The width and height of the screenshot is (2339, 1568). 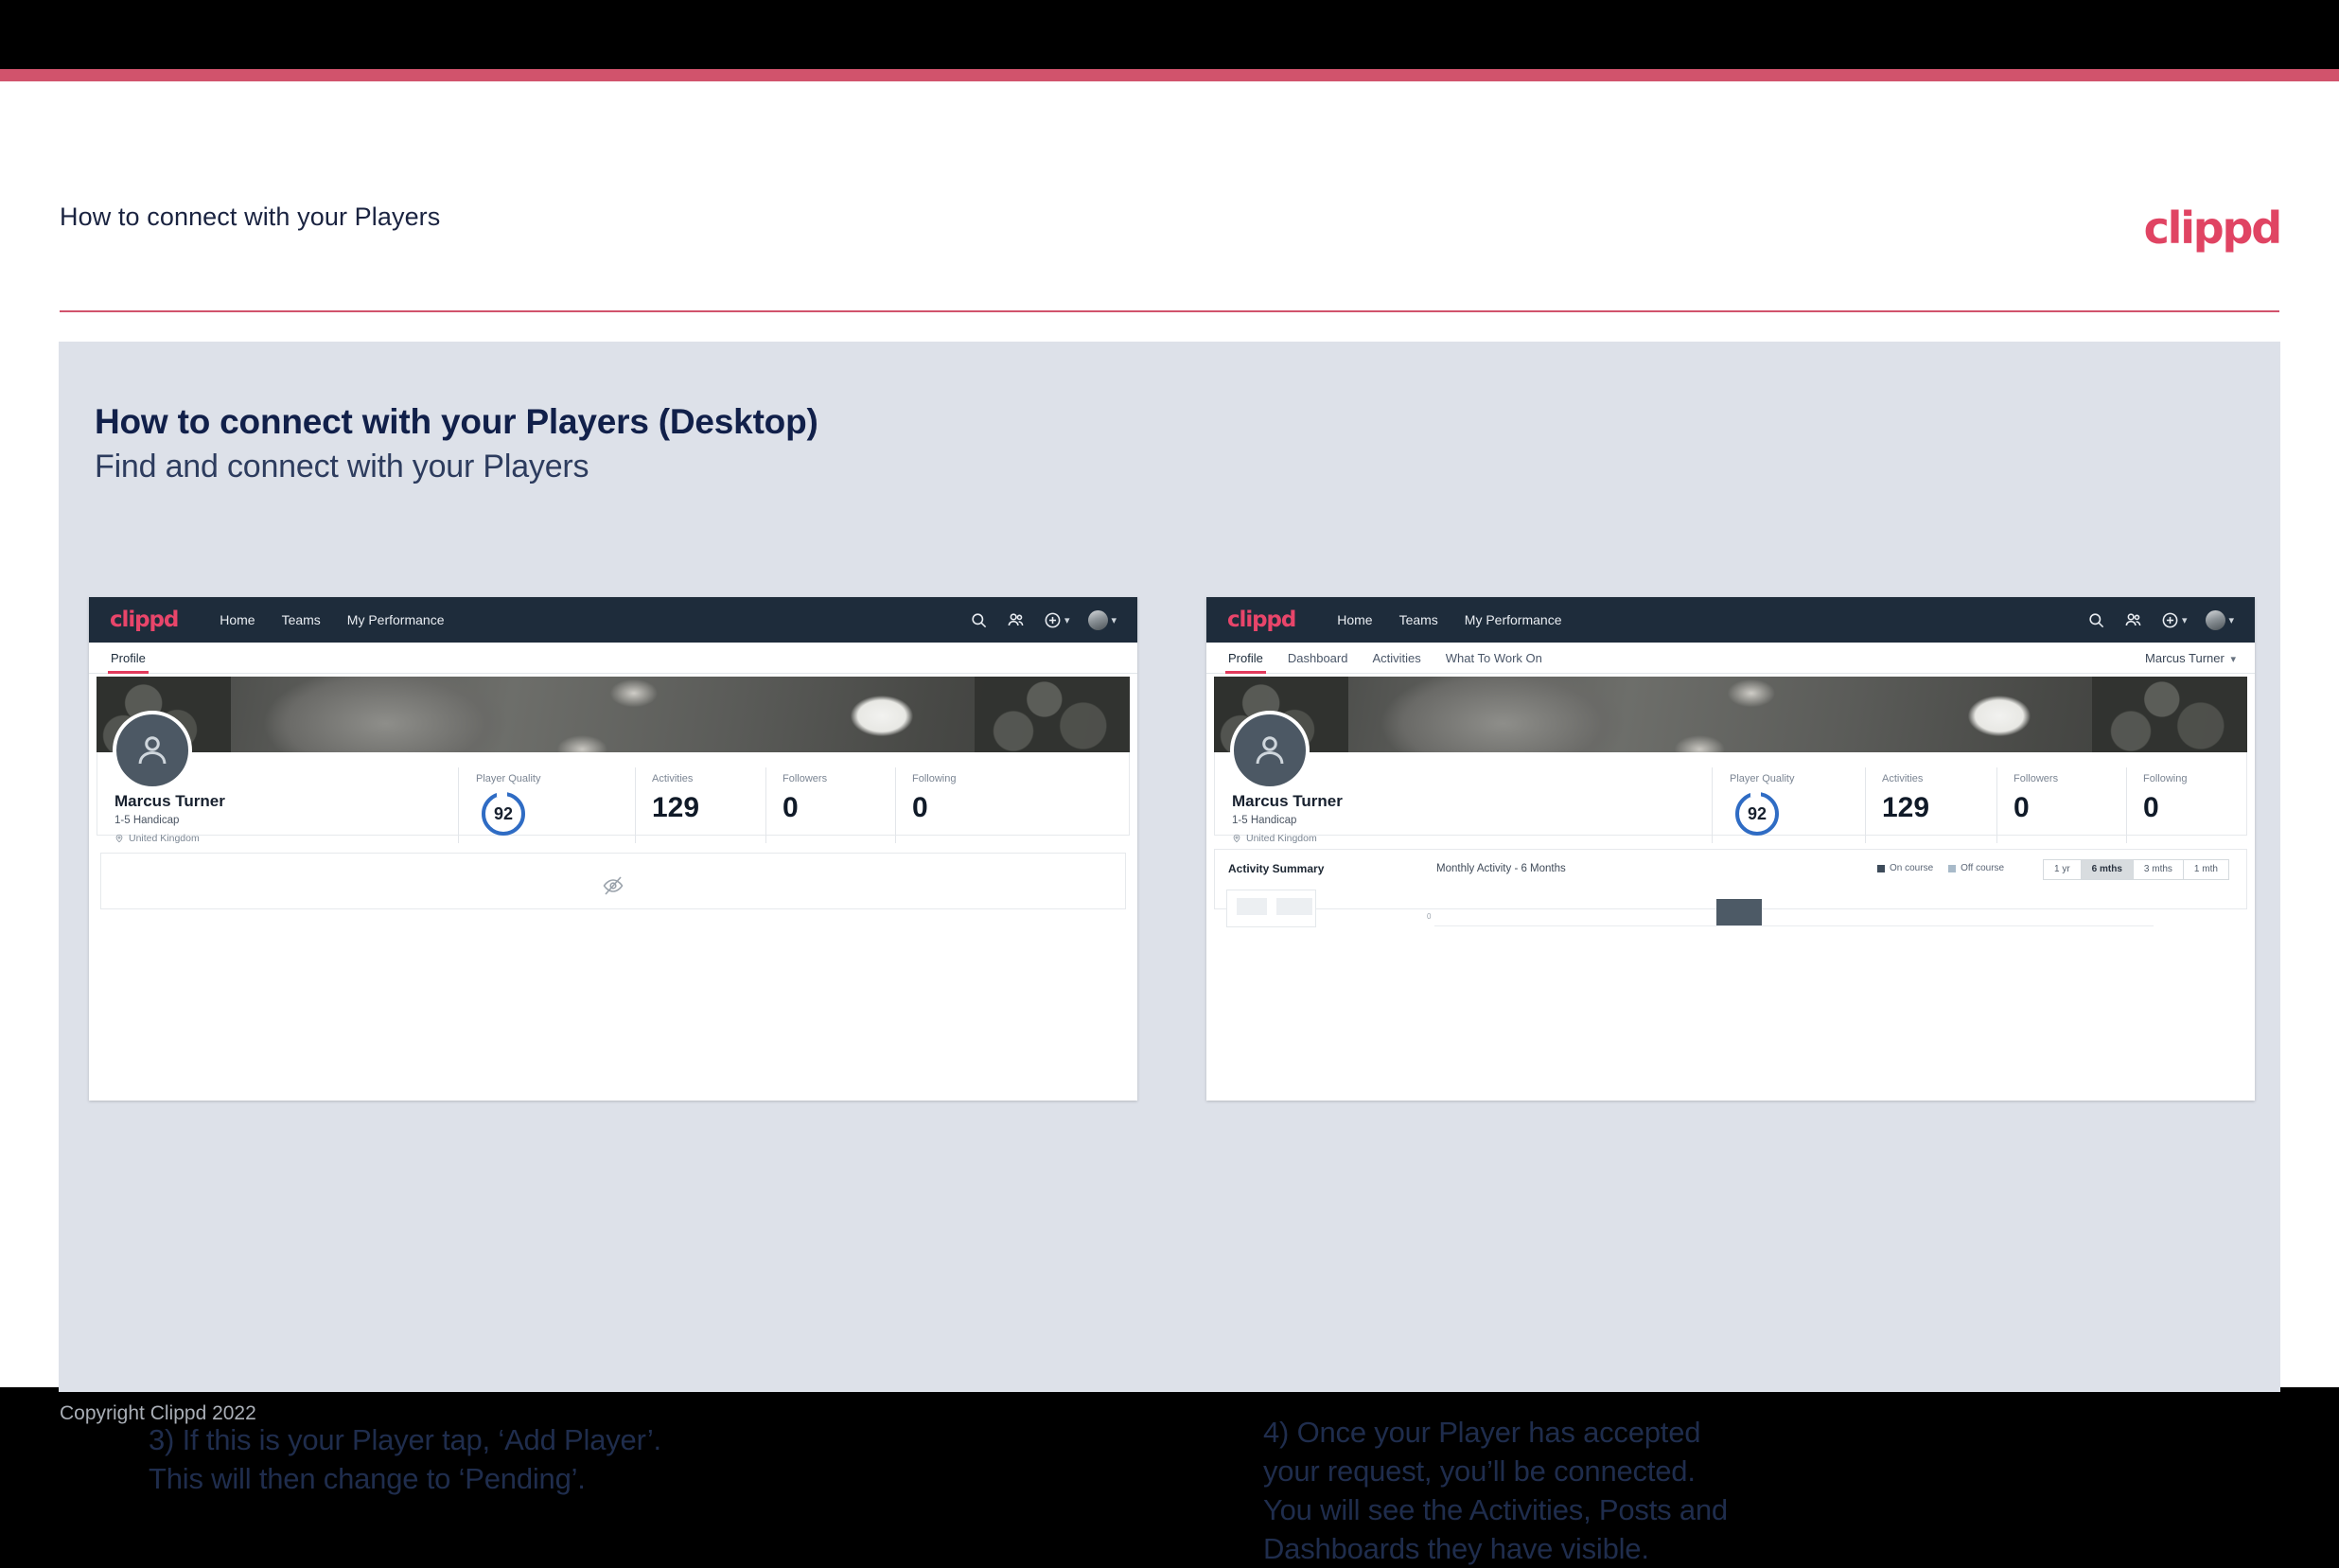 I want to click on activity-summary-title: Activity Summary, so click(x=1277, y=868).